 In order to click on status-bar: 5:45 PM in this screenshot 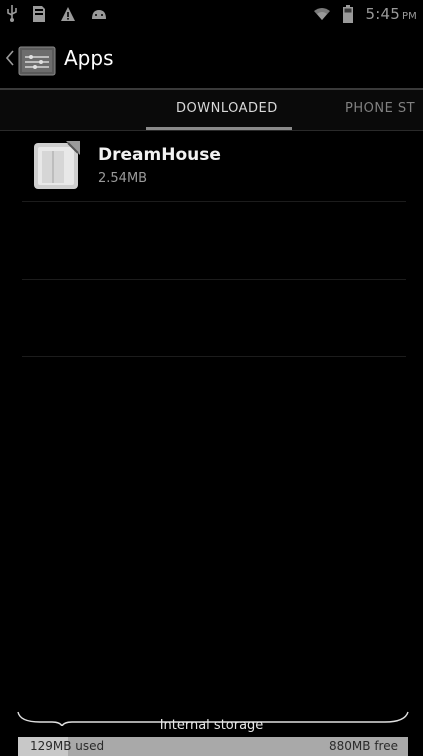, I will do `click(211, 15)`.